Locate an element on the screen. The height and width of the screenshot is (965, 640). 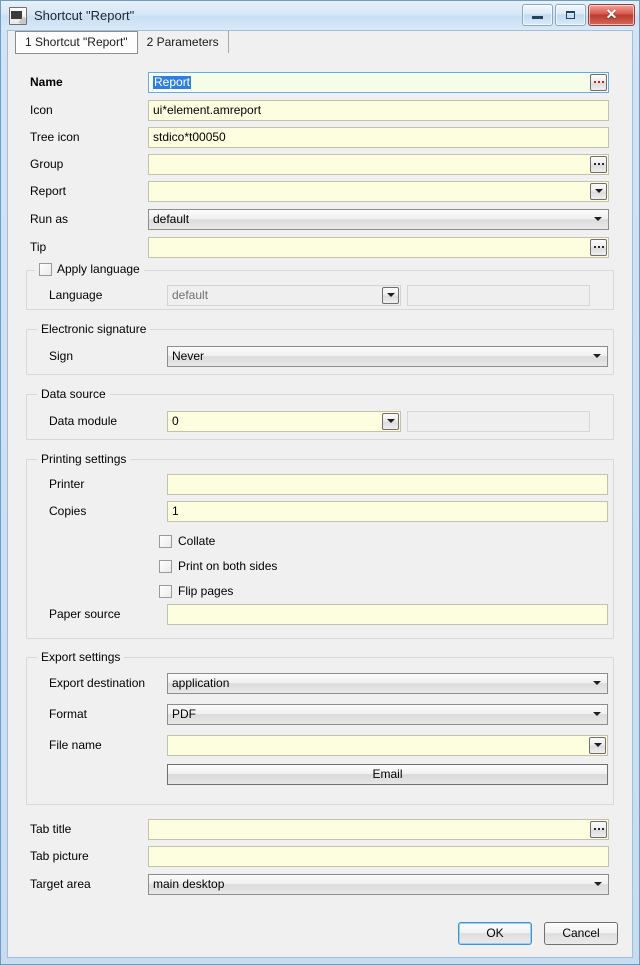
tab-picture-input is located at coordinates (378, 856).